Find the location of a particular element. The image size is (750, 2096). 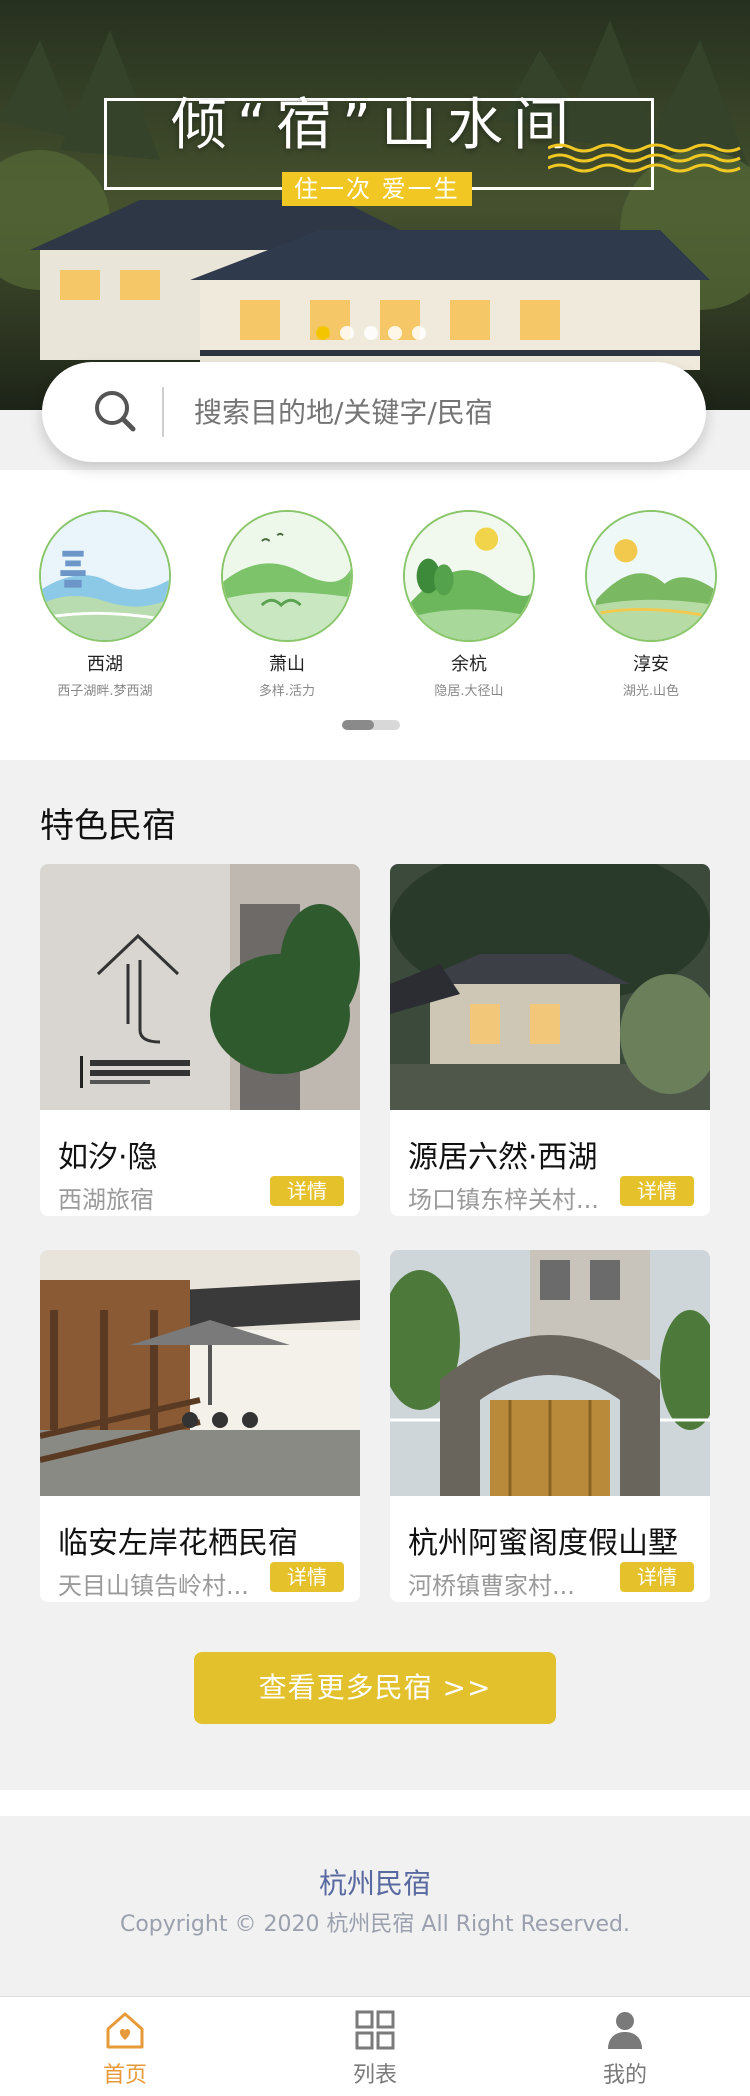

destination-subtitle: 多样.活力 is located at coordinates (287, 691).